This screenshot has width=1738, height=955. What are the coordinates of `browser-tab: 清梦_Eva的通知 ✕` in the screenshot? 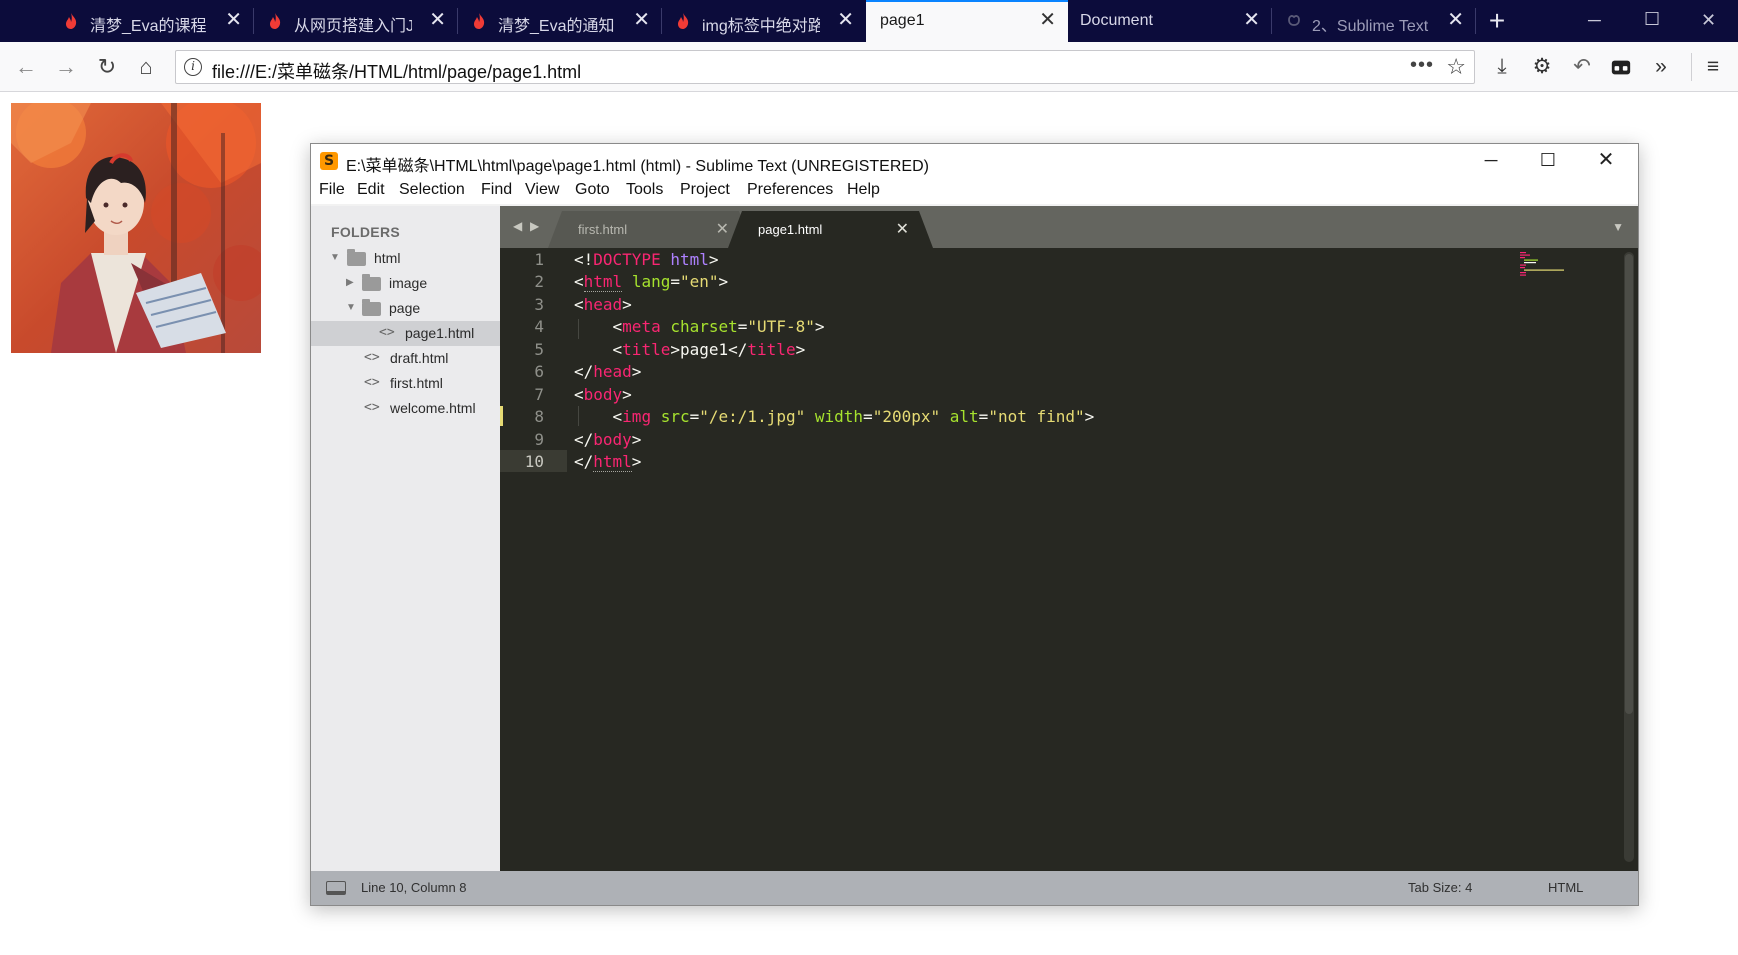 It's located at (560, 21).